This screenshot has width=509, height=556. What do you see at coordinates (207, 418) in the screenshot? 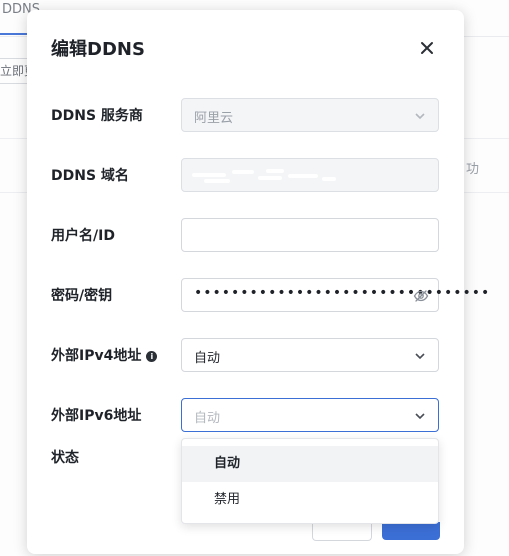
I see `ipv6-placeholder: 自动` at bounding box center [207, 418].